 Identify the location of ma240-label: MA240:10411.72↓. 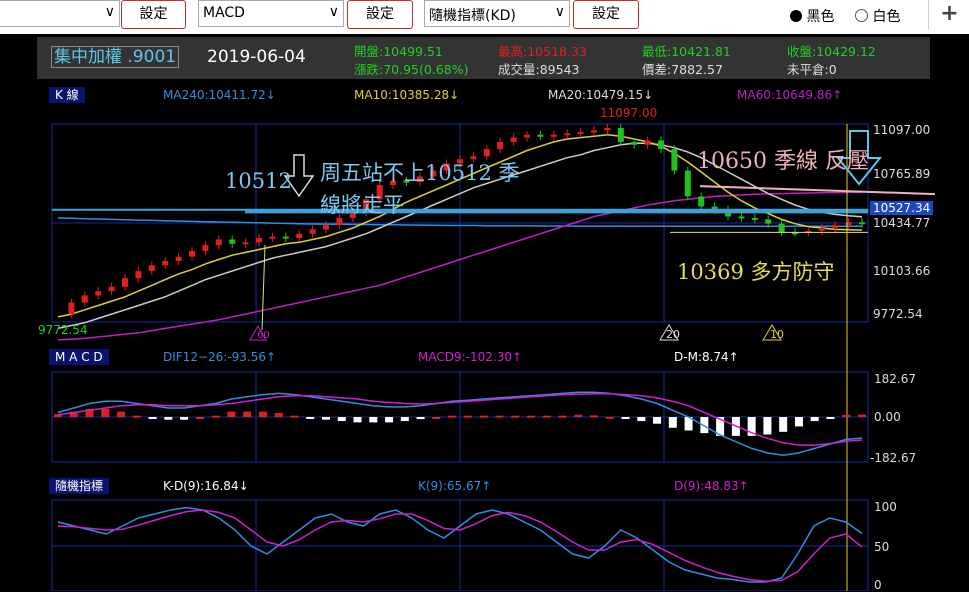
(219, 95).